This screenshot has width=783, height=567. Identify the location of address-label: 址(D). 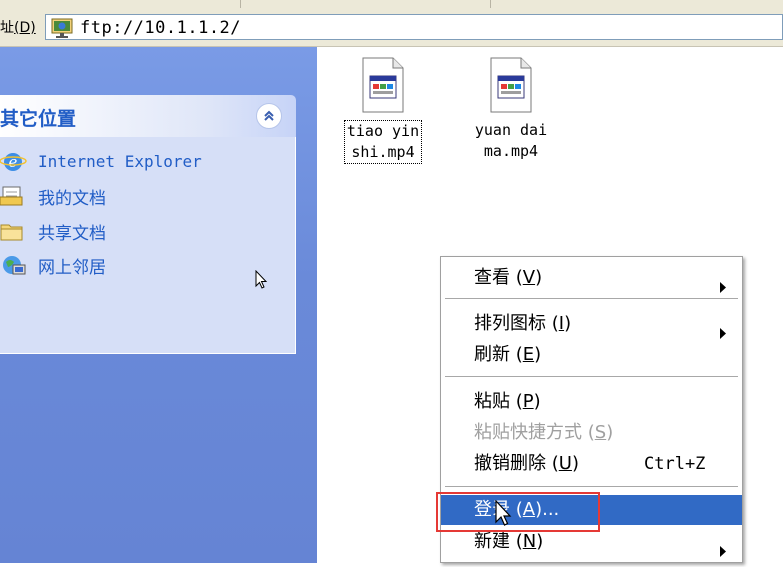
(18, 28).